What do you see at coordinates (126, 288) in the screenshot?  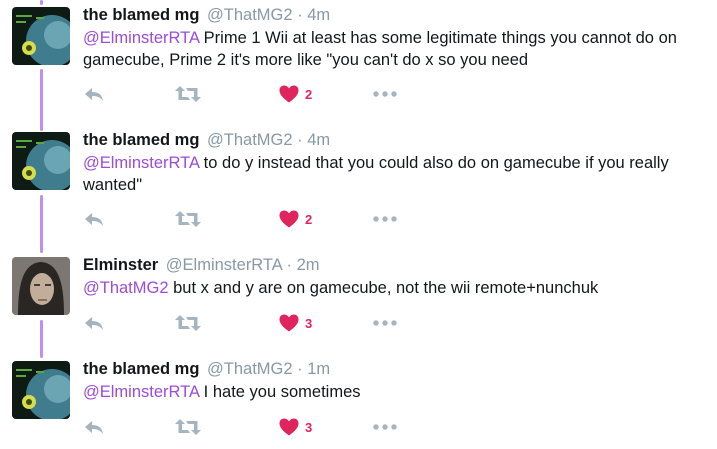 I see `mention-link: @ThatMG2` at bounding box center [126, 288].